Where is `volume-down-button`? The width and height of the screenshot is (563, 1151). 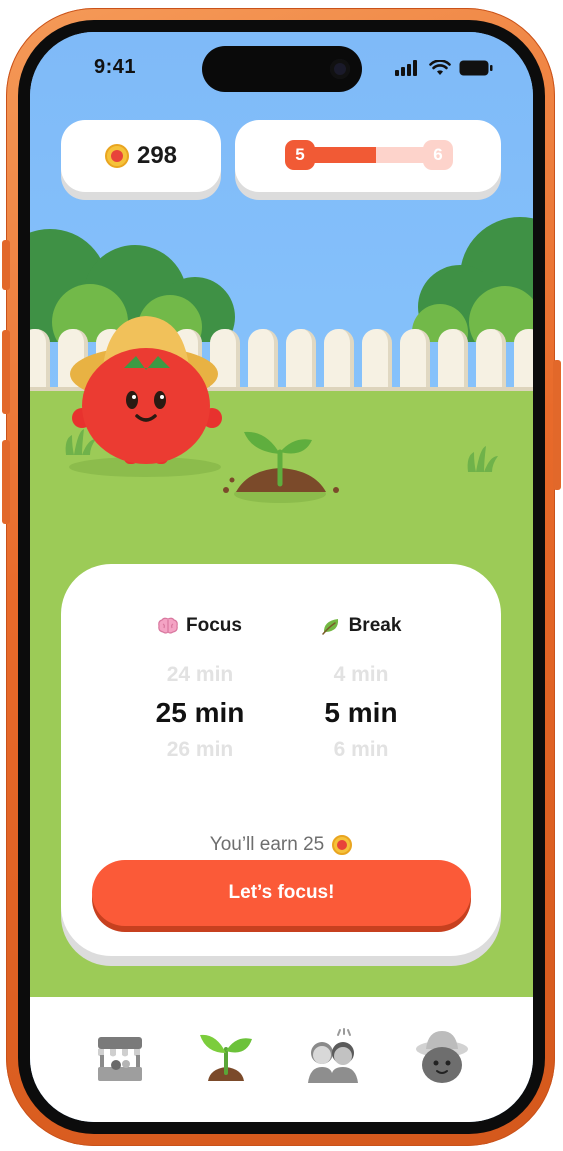
volume-down-button is located at coordinates (6, 482).